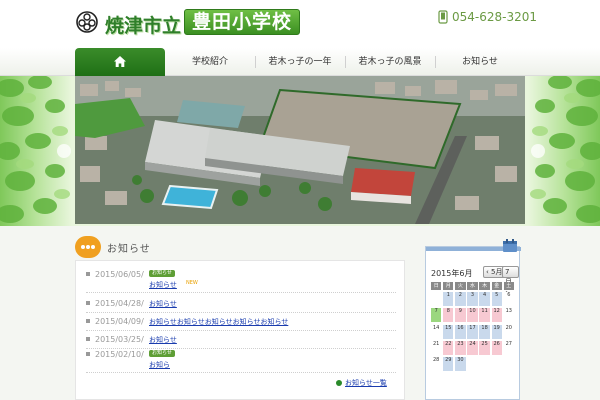 This screenshot has height=400, width=600. I want to click on calendar-weekday-header: 月, so click(449, 286).